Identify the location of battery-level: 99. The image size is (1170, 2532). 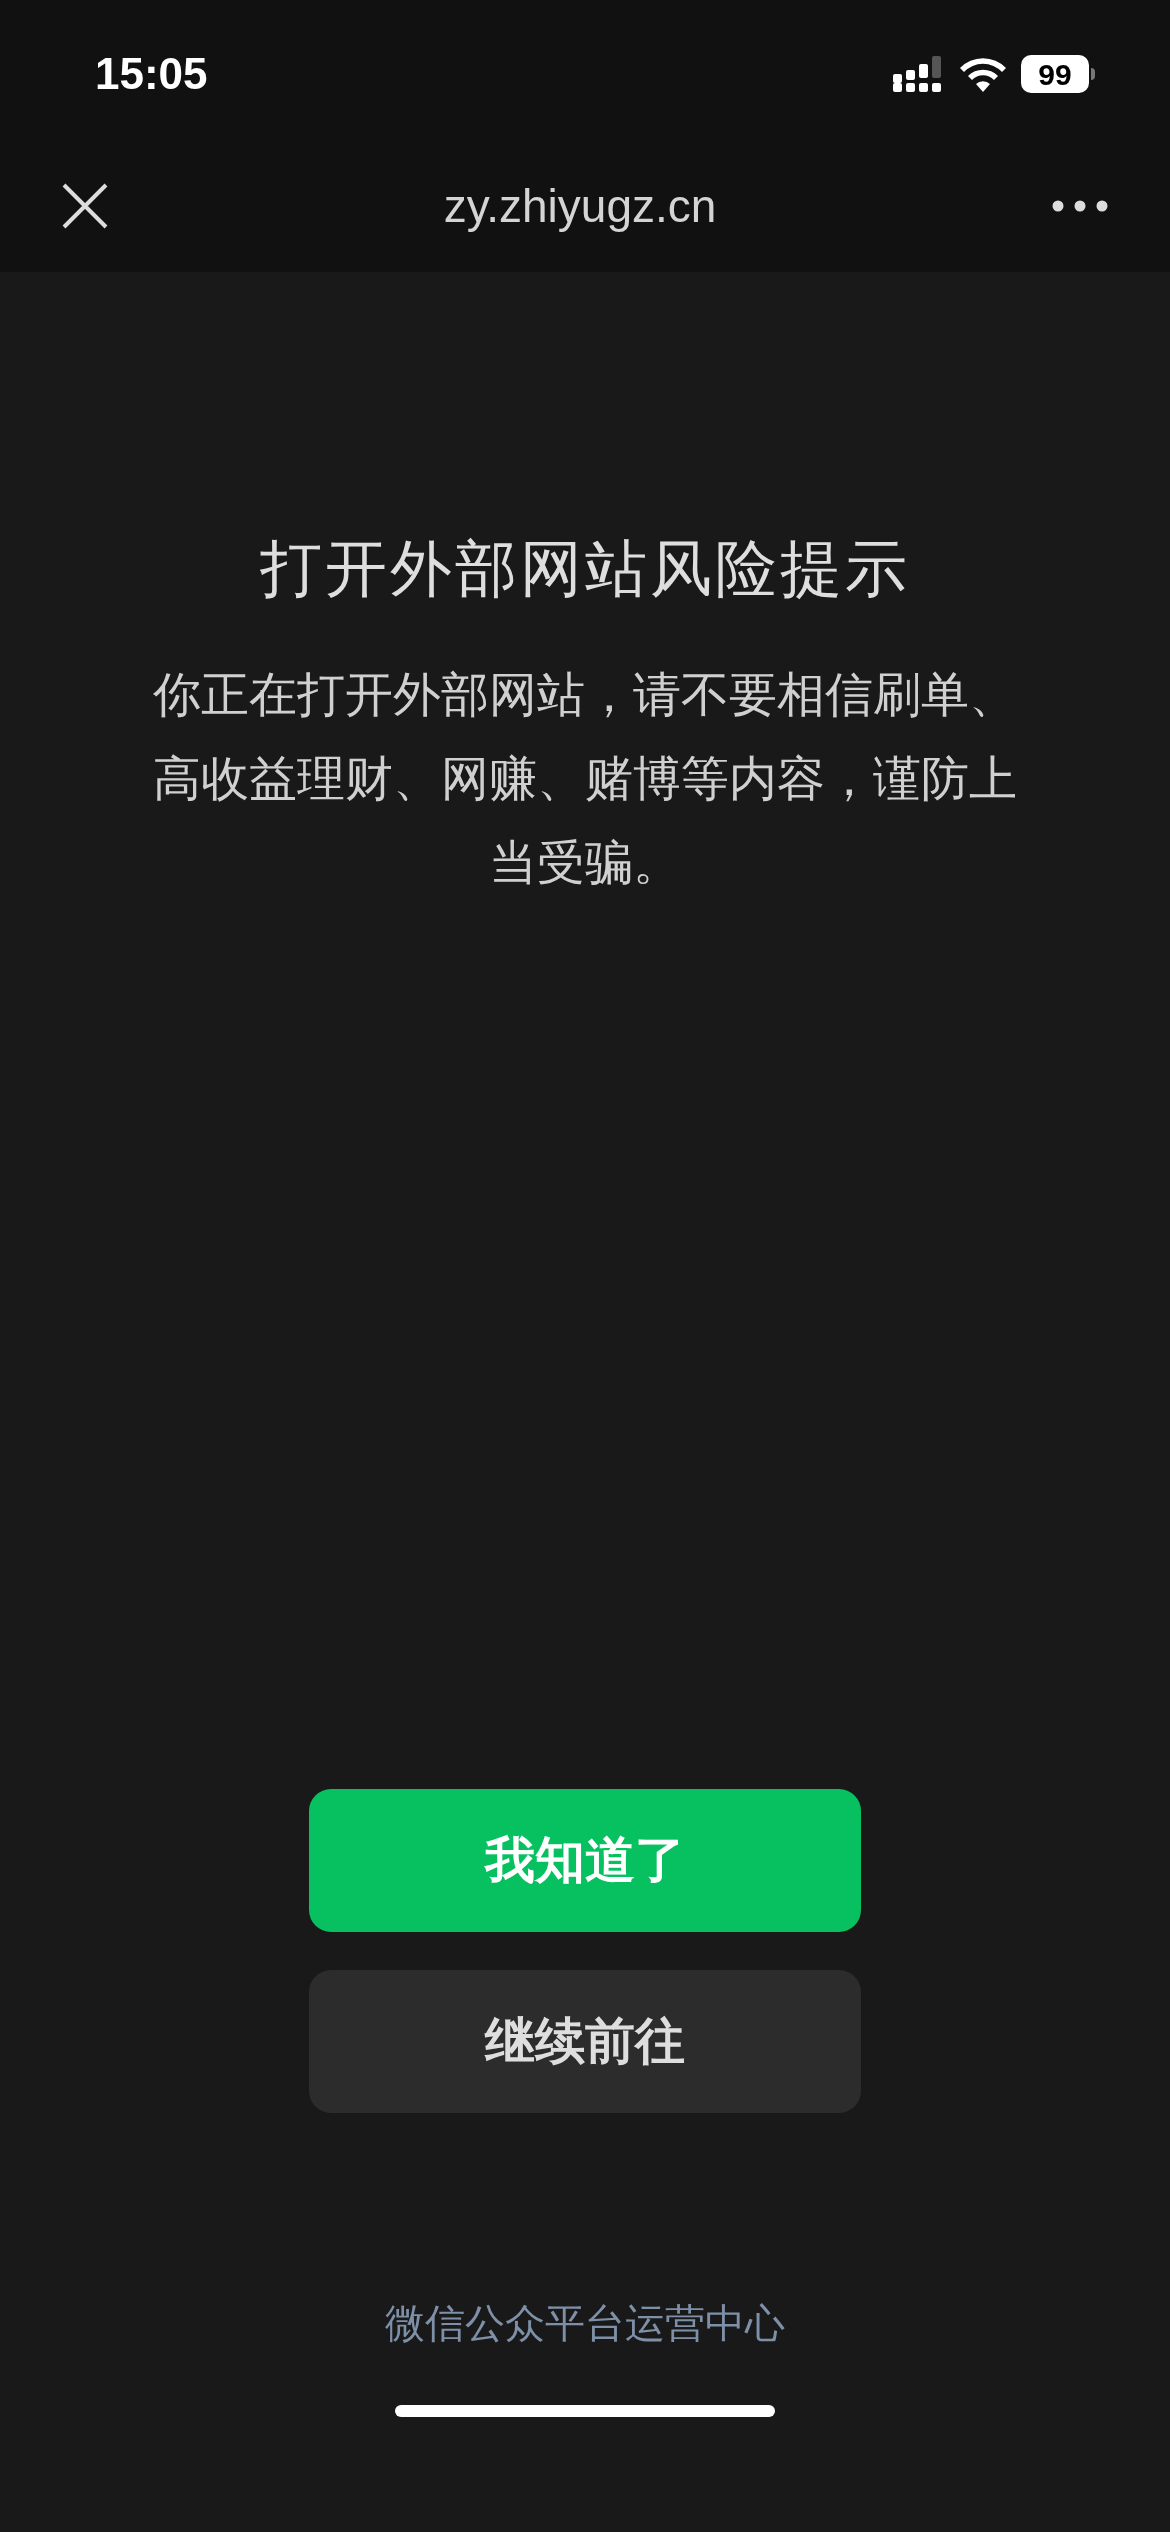
(1055, 74).